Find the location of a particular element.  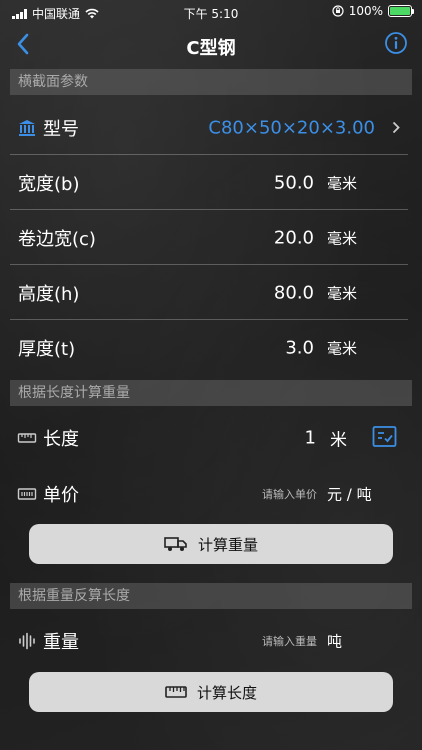

length-label: 长度 is located at coordinates (61, 439).